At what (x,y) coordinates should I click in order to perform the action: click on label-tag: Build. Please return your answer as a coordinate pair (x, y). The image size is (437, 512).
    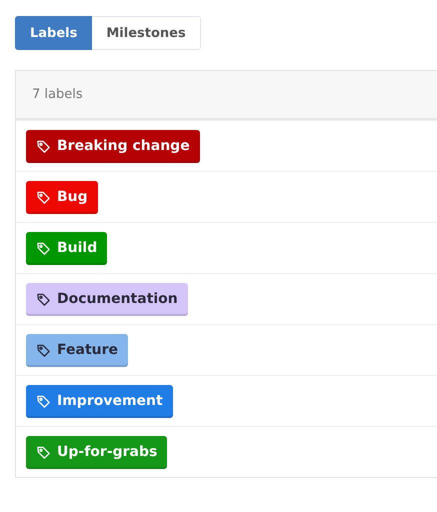
    Looking at the image, I should click on (67, 248).